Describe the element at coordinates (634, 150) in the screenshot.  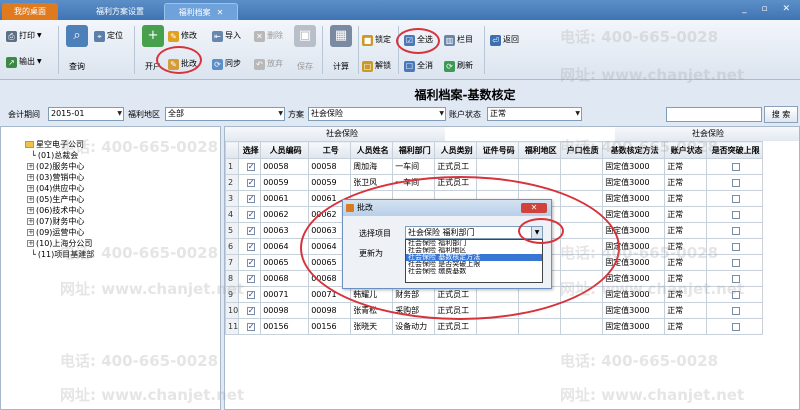
I see `column-header: 基数核定方法` at that location.